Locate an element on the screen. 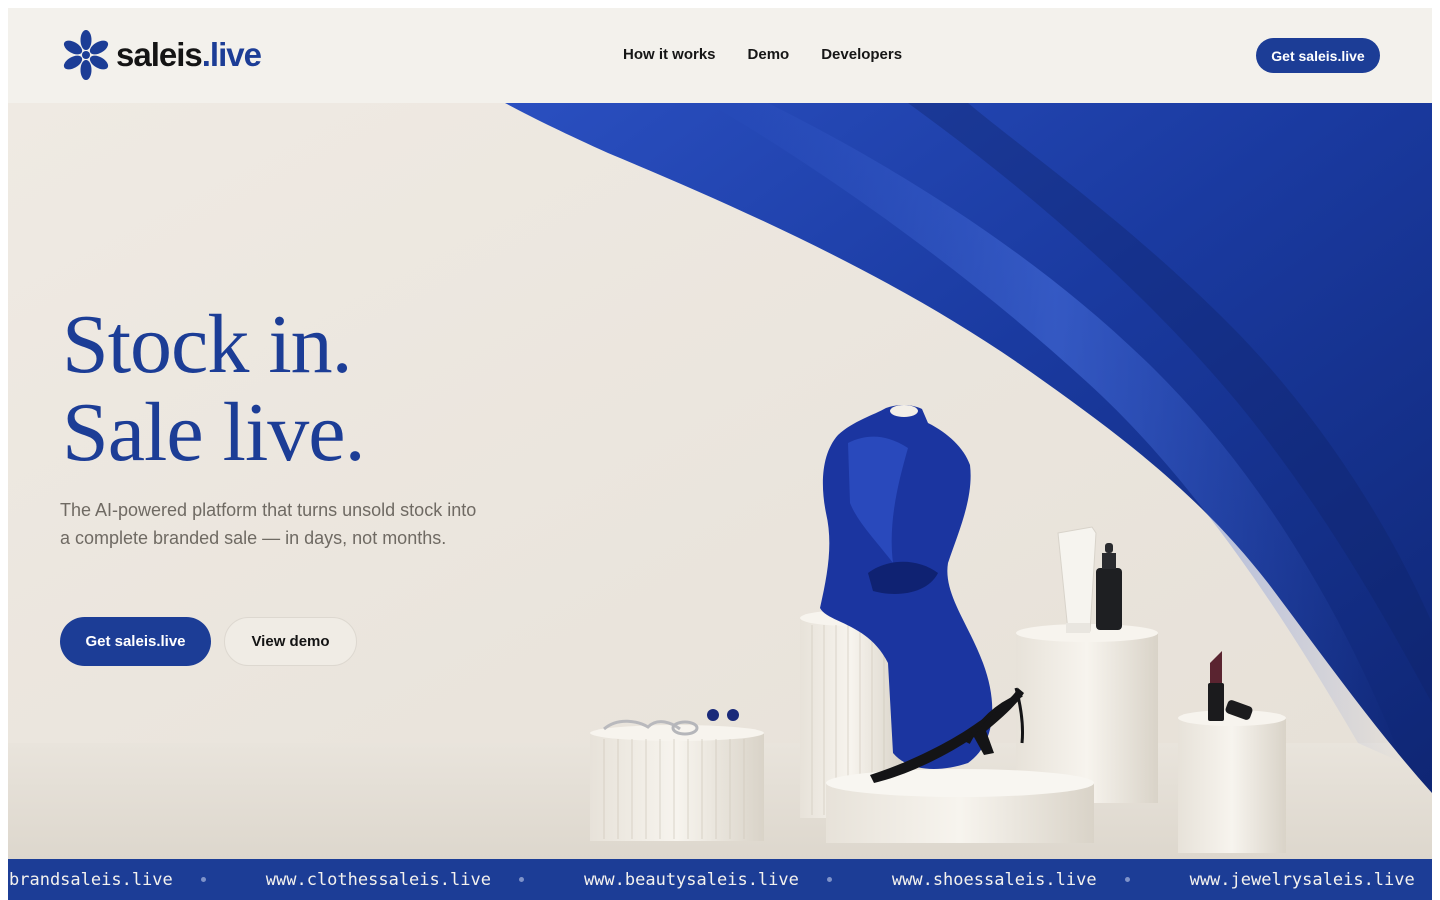 This screenshot has width=1440, height=900. logo-name: saleis is located at coordinates (159, 54).